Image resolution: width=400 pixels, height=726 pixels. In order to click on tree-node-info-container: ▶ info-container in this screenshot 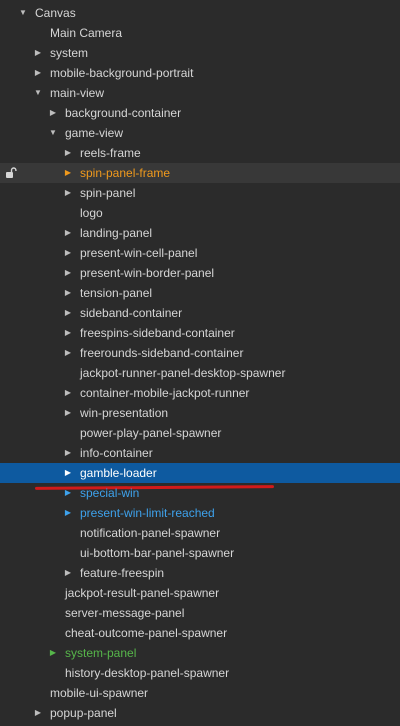, I will do `click(200, 453)`.